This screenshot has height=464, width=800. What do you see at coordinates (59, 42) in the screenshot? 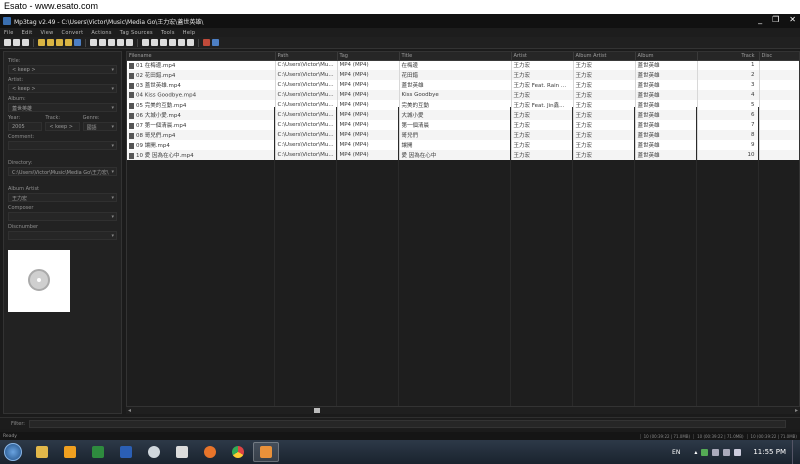
I see `favorite-directory-icon` at bounding box center [59, 42].